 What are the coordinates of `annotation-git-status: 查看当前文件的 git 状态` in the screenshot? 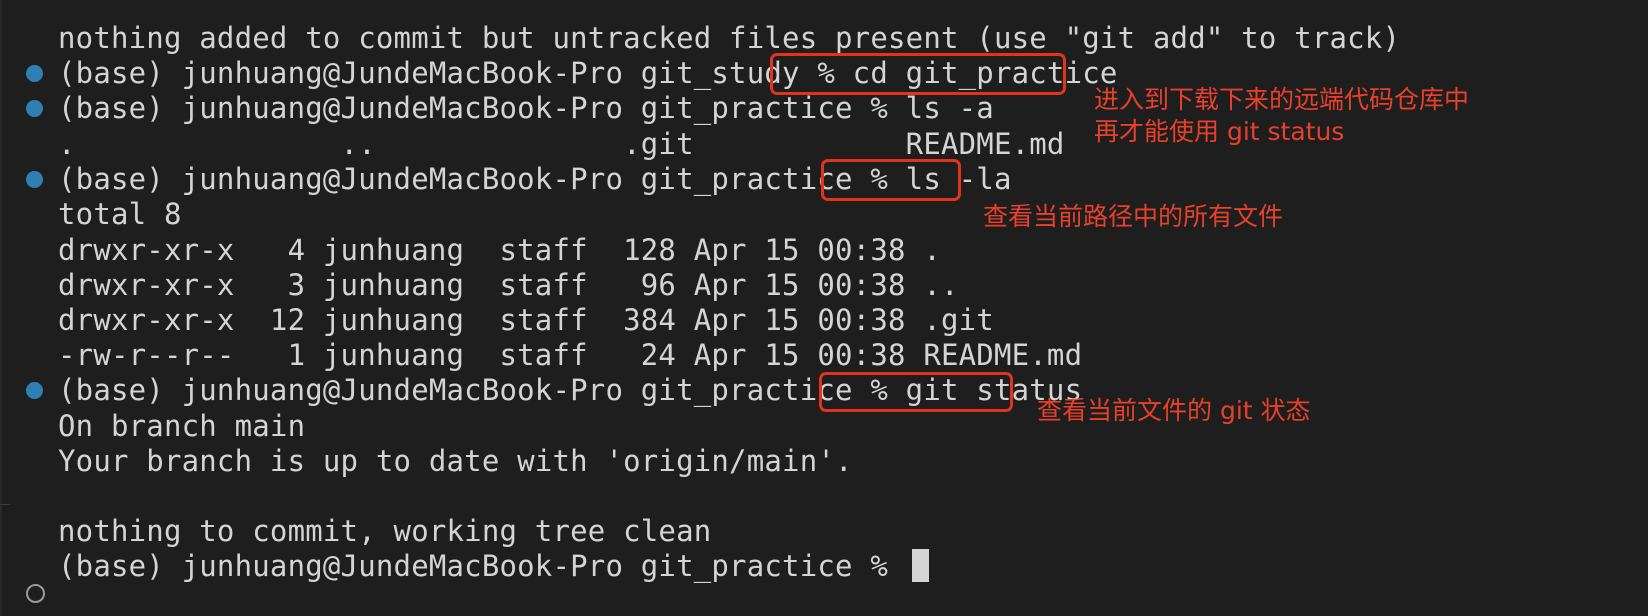 It's located at (1174, 410).